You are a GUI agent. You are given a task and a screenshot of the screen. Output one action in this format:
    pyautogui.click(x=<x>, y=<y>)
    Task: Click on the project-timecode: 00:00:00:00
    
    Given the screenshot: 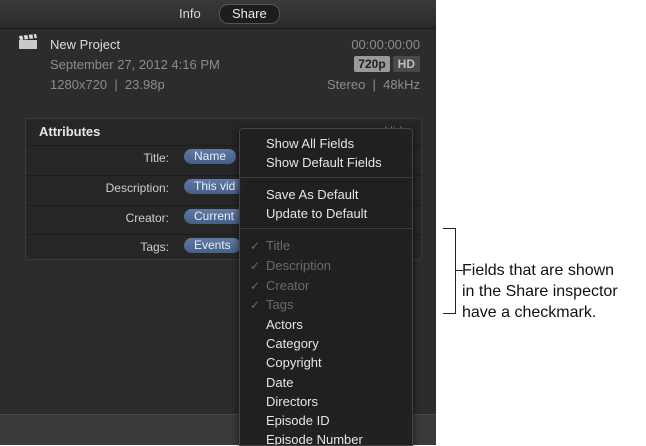 What is the action you would take?
    pyautogui.click(x=385, y=44)
    